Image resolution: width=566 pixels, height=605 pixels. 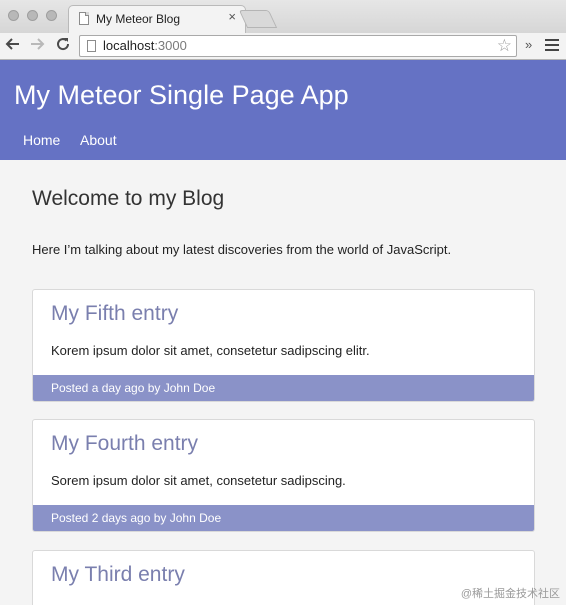 I want to click on tab-title: My Meteor Blog, so click(x=138, y=19).